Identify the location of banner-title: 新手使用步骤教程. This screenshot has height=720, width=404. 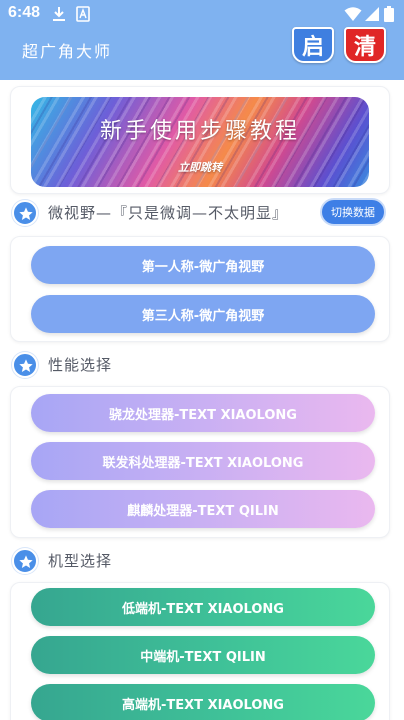
(199, 131).